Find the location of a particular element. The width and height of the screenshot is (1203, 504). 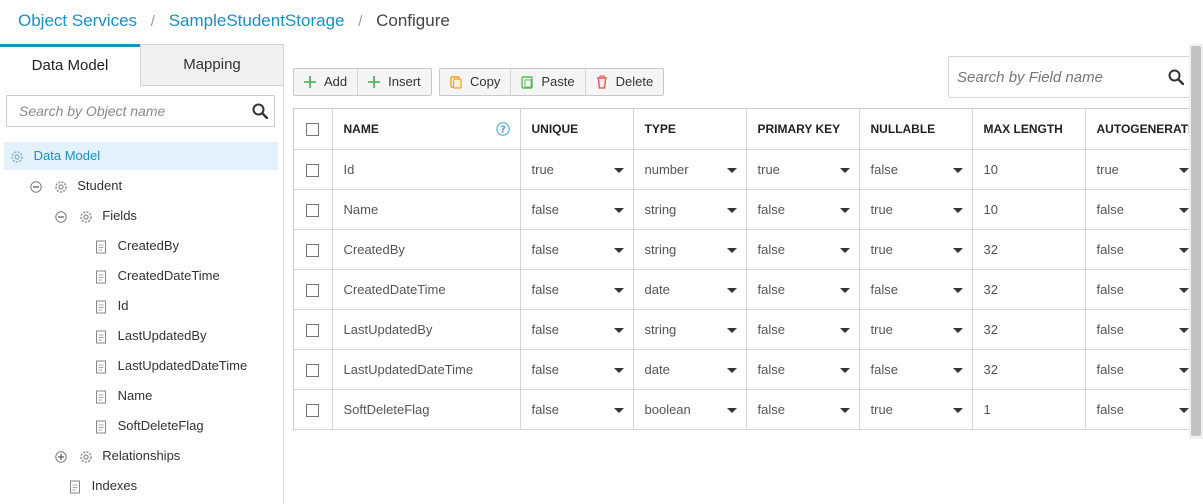

cell-name: LastUpdatedBy is located at coordinates (426, 329).